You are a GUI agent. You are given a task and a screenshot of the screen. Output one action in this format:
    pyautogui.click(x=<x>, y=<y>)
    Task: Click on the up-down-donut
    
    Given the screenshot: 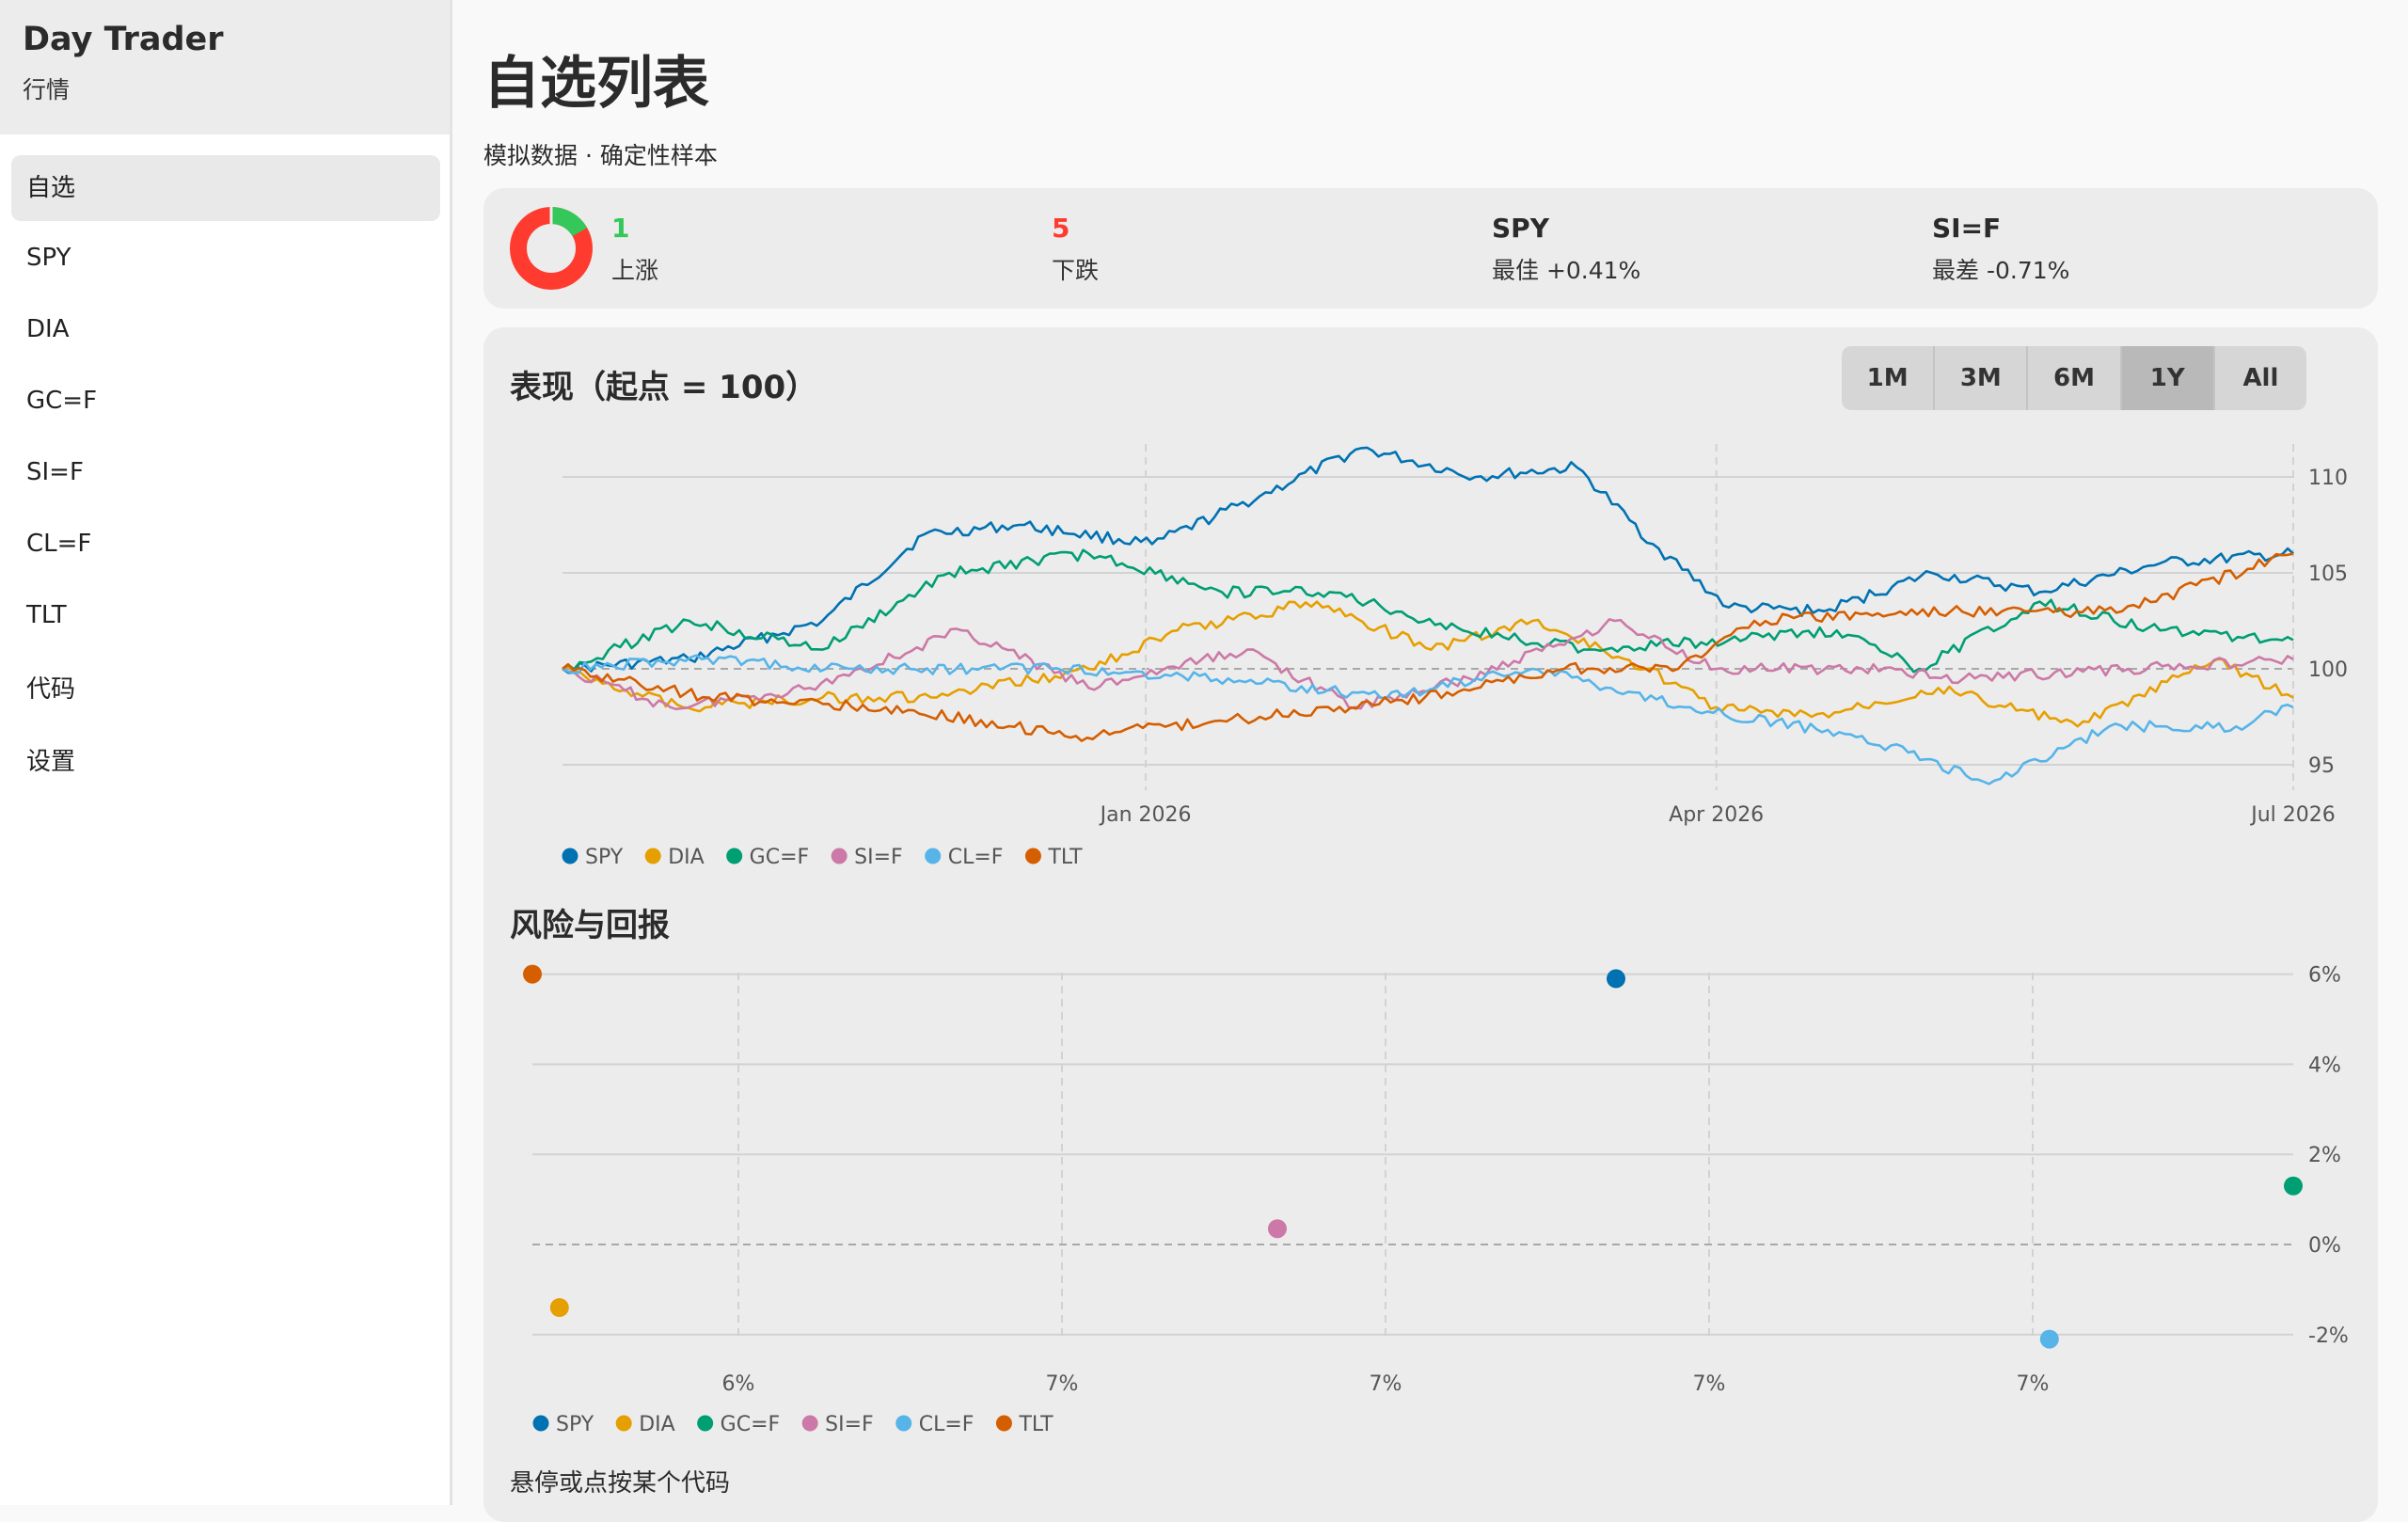 What is the action you would take?
    pyautogui.click(x=552, y=249)
    